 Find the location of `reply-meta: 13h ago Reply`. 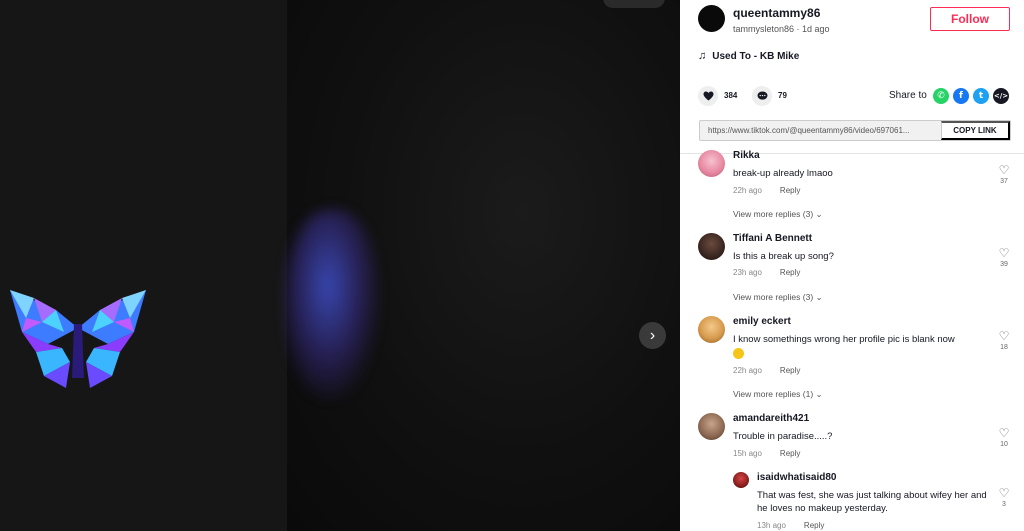

reply-meta: 13h ago Reply is located at coordinates (790, 525).